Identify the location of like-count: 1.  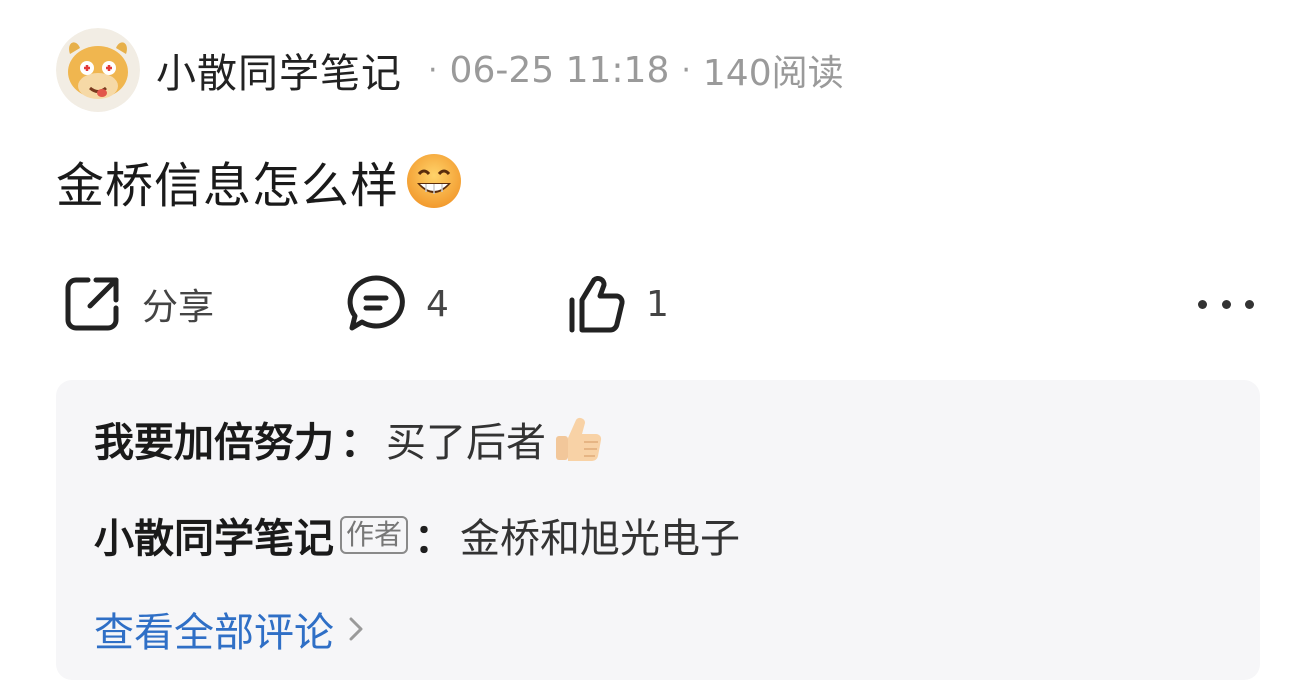
(657, 304).